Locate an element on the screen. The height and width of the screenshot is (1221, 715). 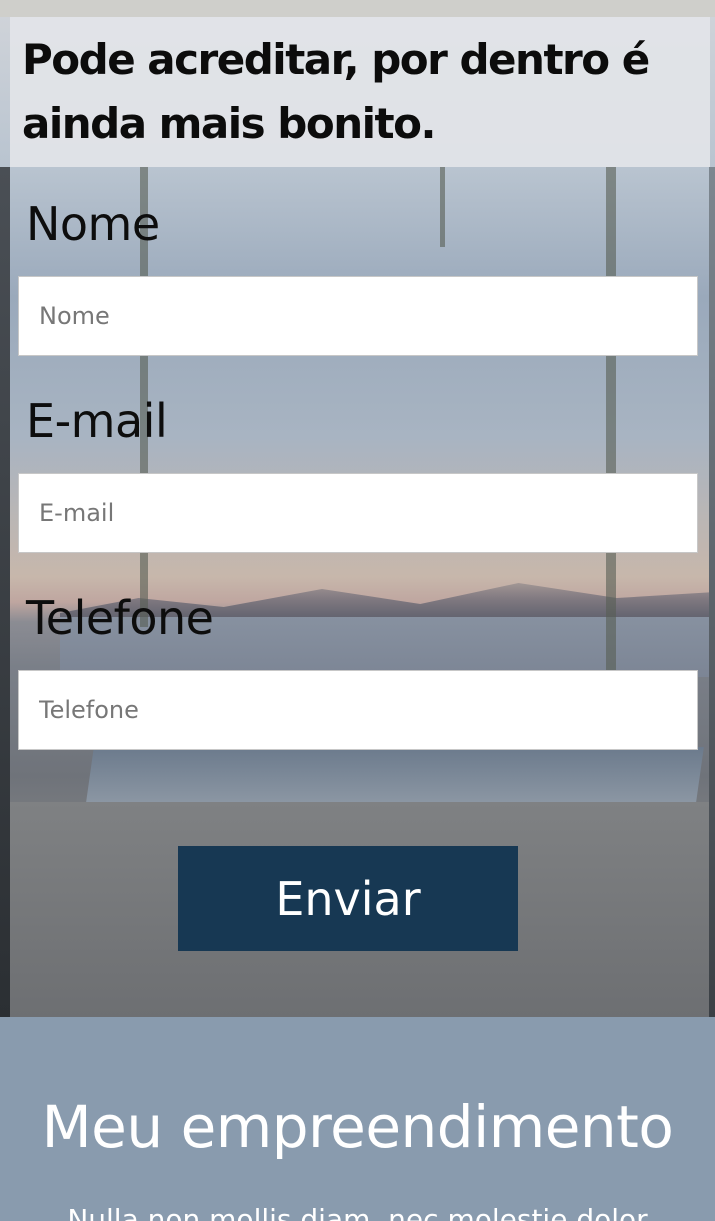
email-input is located at coordinates (358, 513).